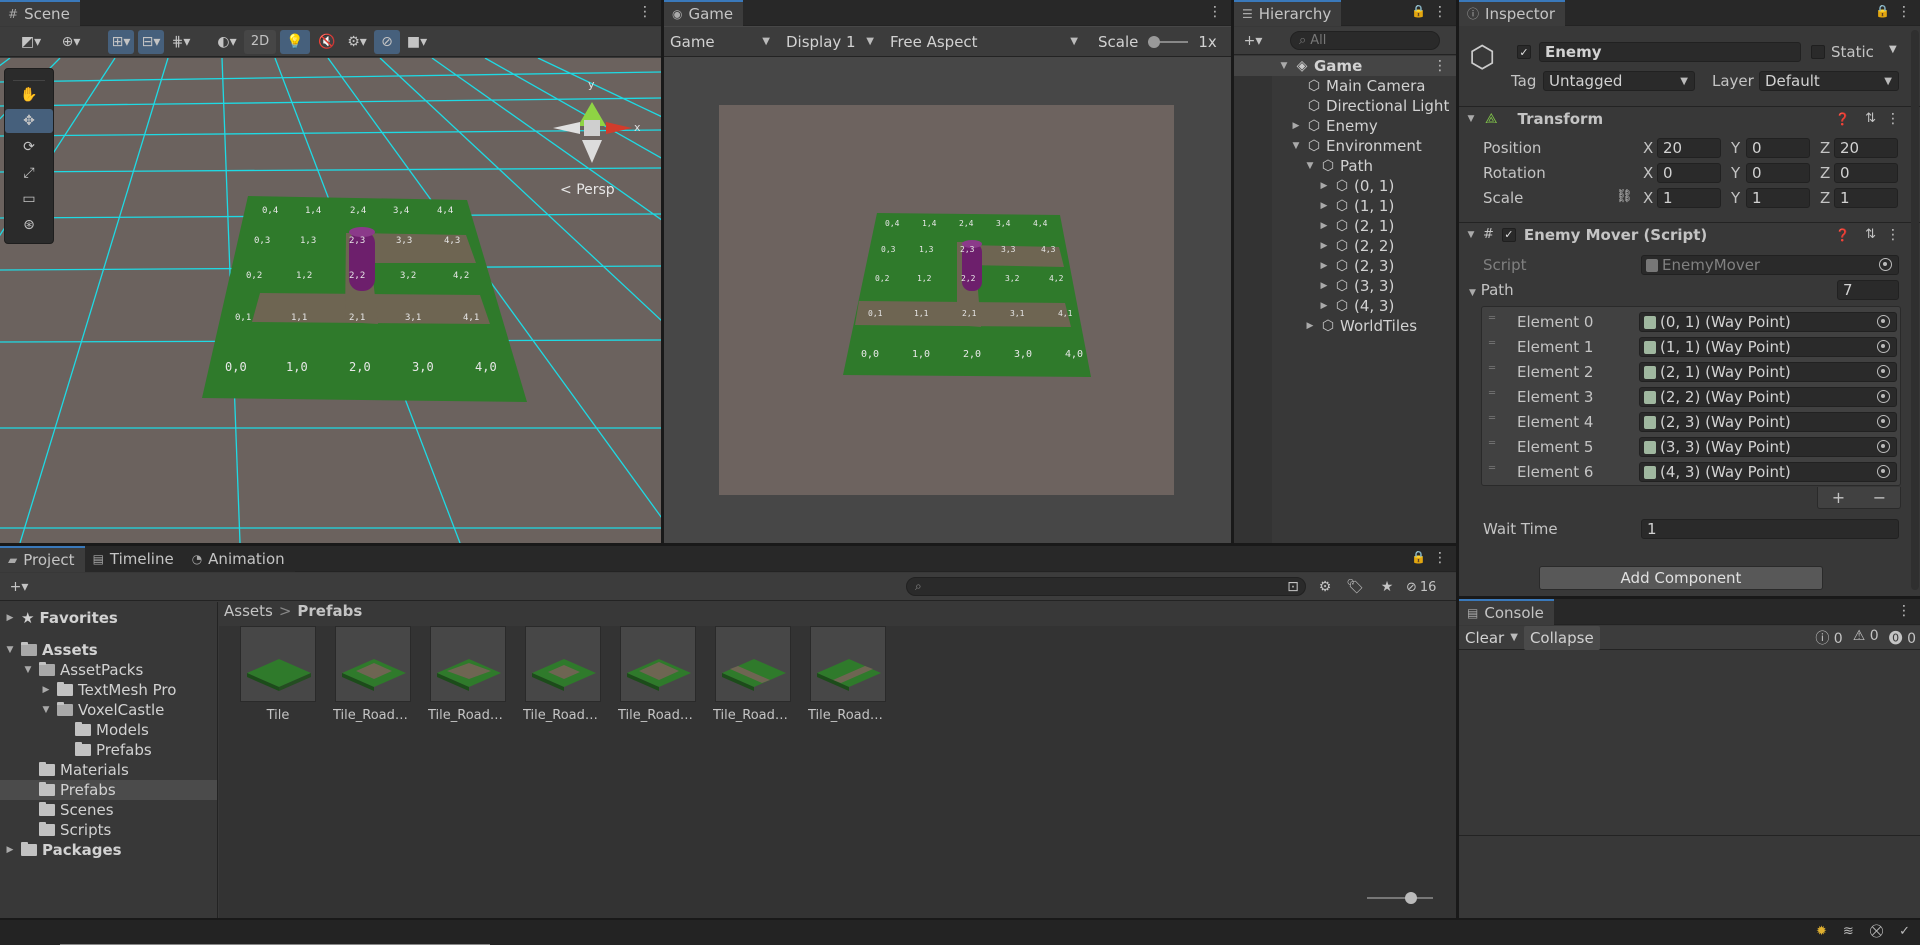 Image resolution: width=1920 pixels, height=945 pixels. What do you see at coordinates (1375, 106) in the screenshot?
I see `hierarchy-item: ⬡ Directional Light` at bounding box center [1375, 106].